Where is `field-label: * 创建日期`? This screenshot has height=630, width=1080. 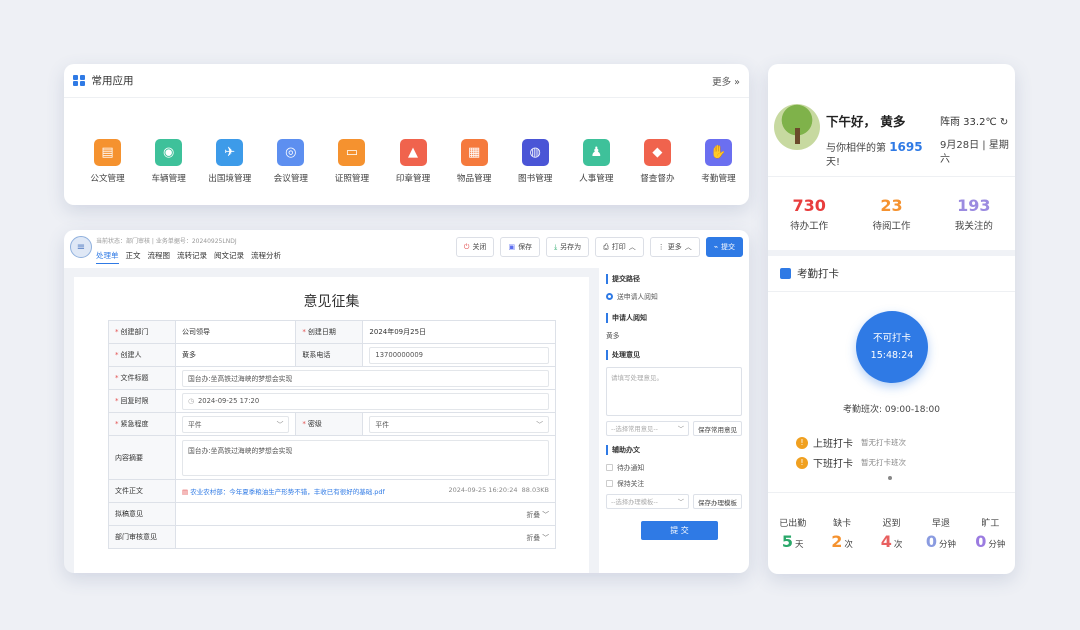
field-label: * 创建日期 is located at coordinates (329, 332).